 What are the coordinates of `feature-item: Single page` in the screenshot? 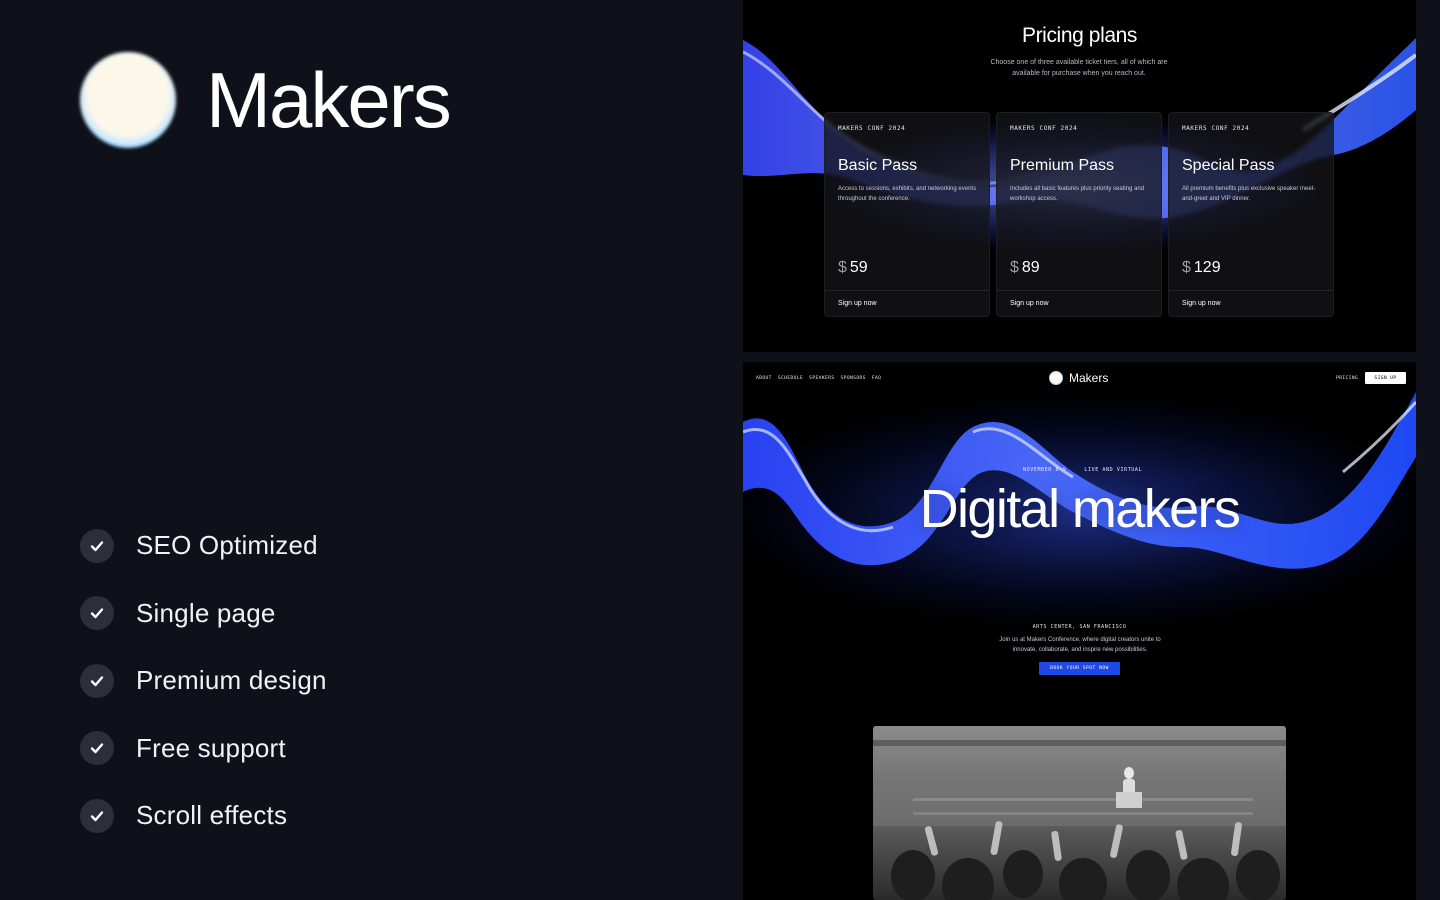 It's located at (203, 614).